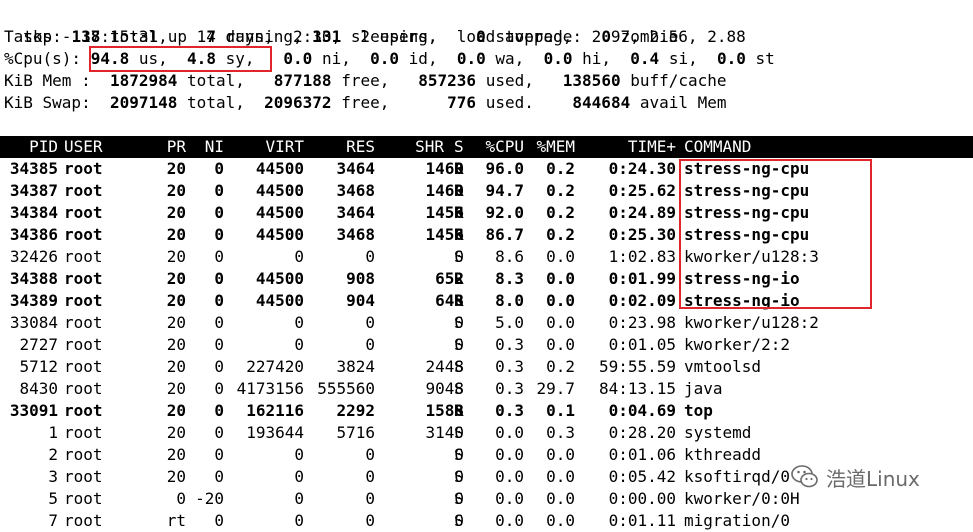  Describe the element at coordinates (742, 278) in the screenshot. I see `cell-command: stress-ng-io` at that location.